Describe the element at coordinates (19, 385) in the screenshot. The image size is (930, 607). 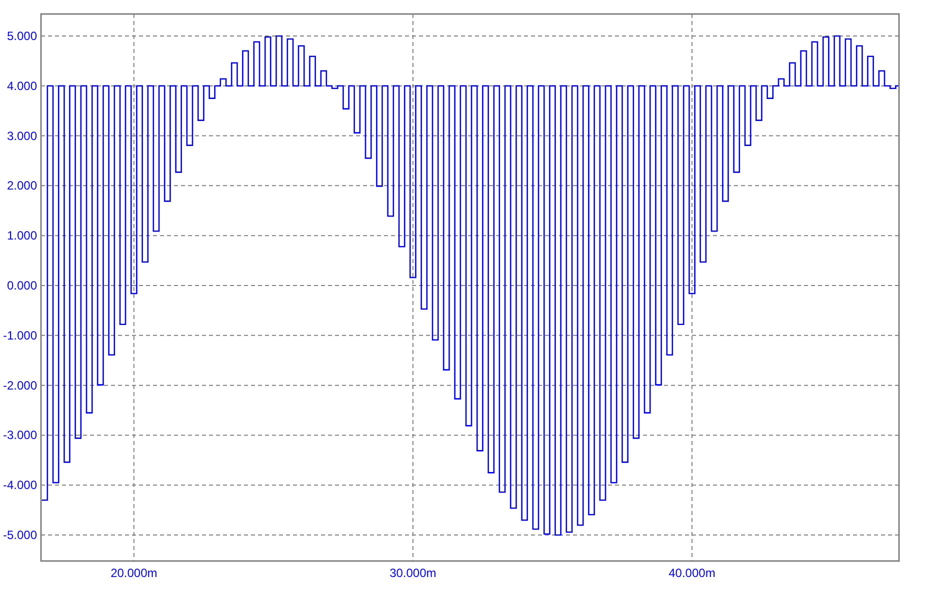
I see `y-axis-tick-label: -2.000` at that location.